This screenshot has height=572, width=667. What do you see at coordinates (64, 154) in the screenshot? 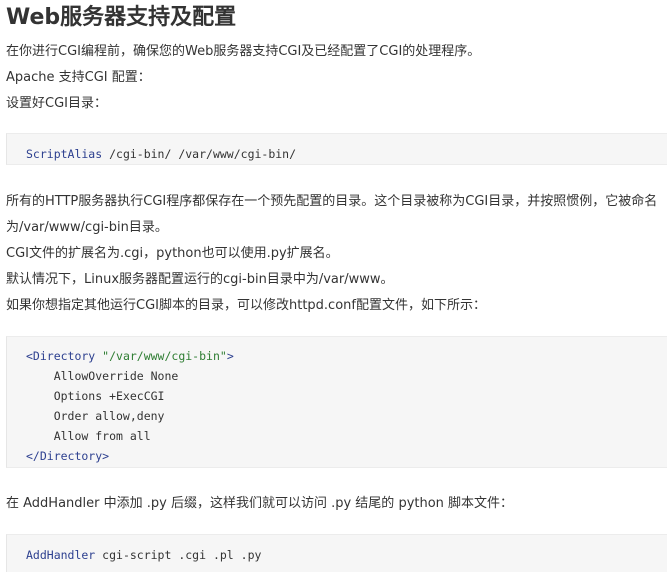
I see `code-keyword: ScriptAlias` at bounding box center [64, 154].